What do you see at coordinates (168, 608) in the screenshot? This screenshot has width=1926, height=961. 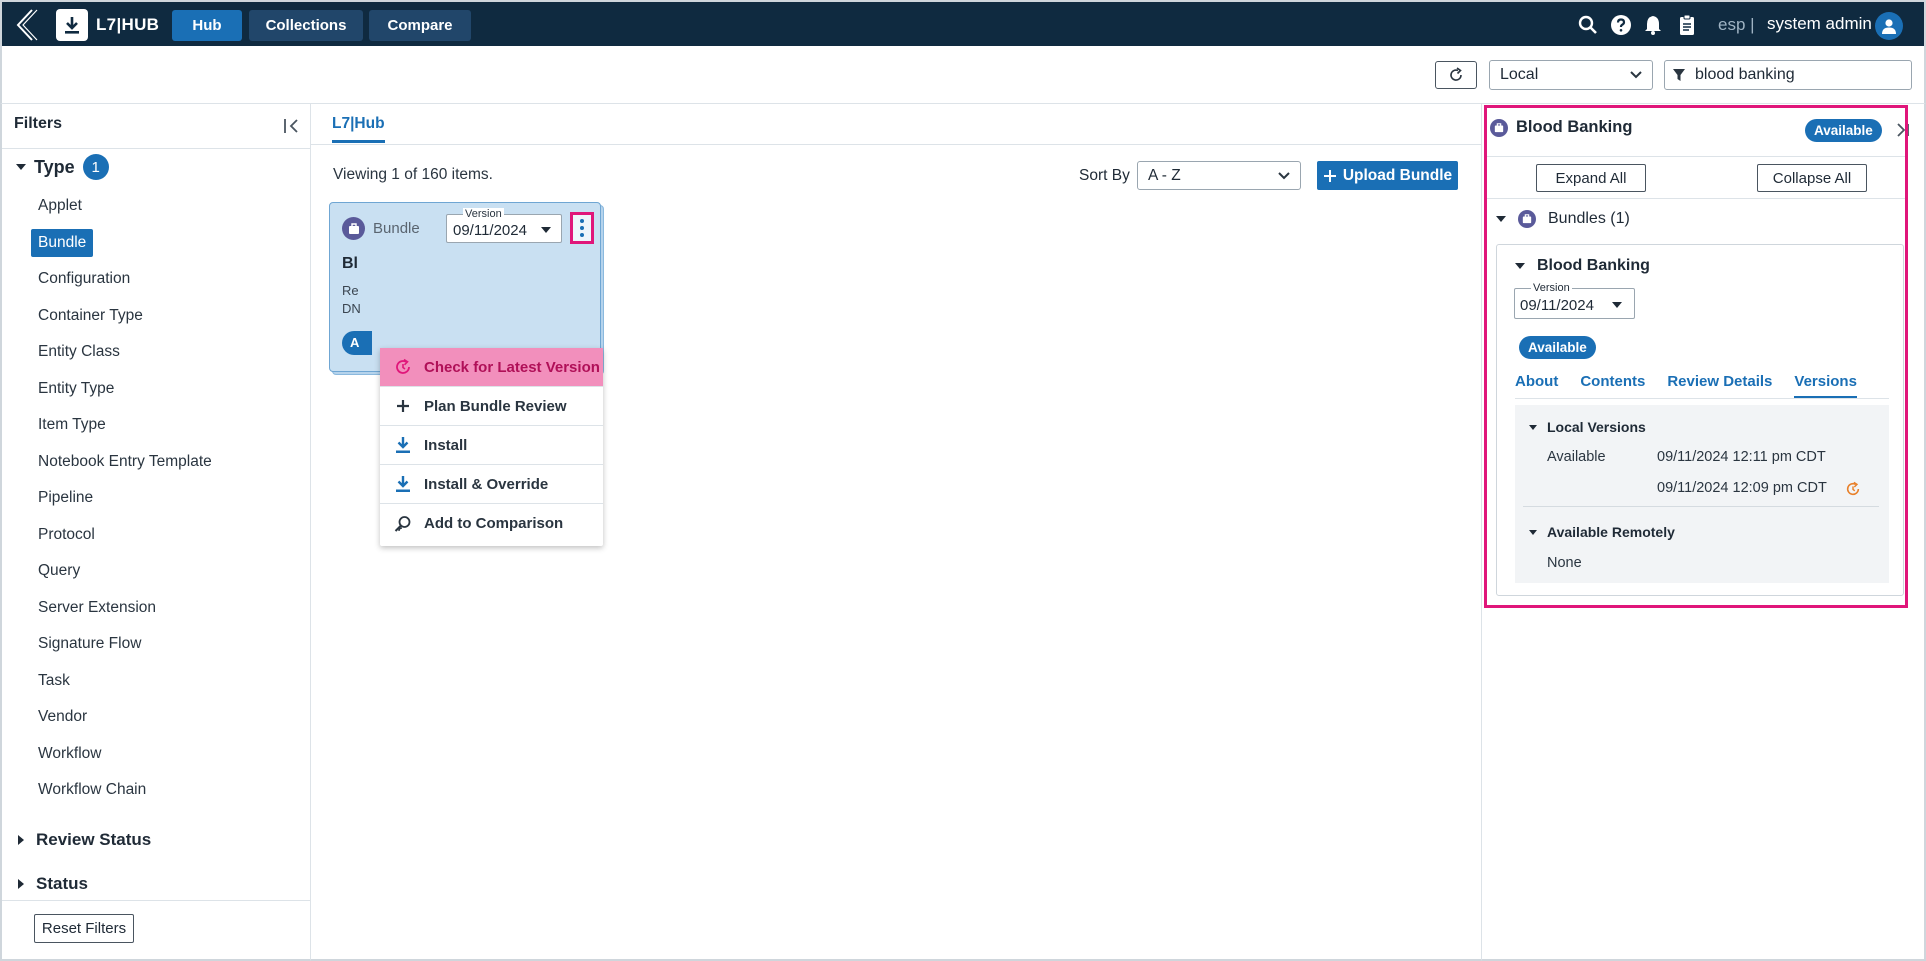 I see `type-filter-item: Server Extension` at bounding box center [168, 608].